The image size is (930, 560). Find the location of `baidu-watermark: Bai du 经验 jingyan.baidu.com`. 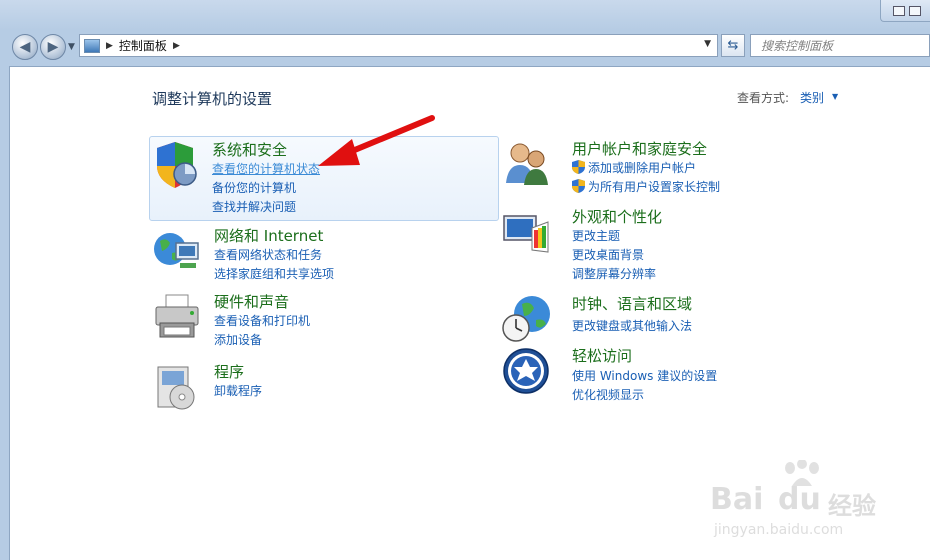

baidu-watermark: Bai du 经验 jingyan.baidu.com is located at coordinates (810, 505).